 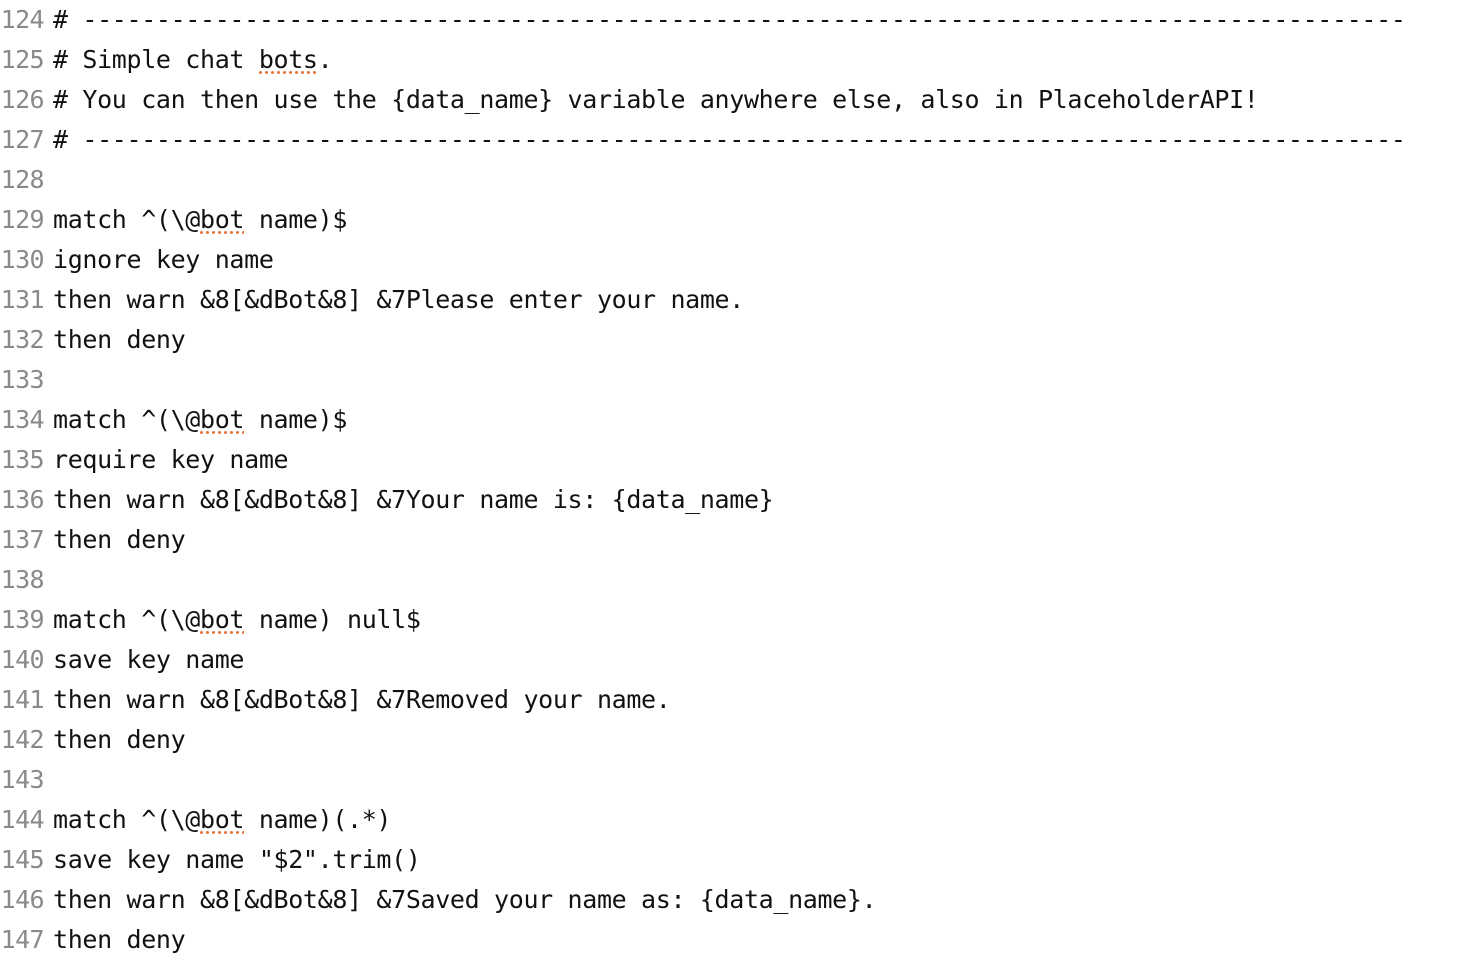 What do you see at coordinates (22, 579) in the screenshot?
I see `line-number: 138` at bounding box center [22, 579].